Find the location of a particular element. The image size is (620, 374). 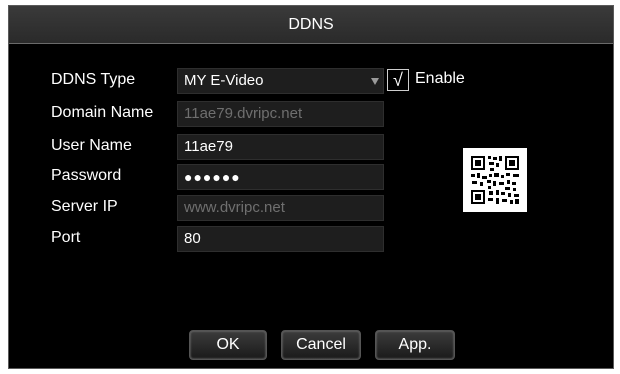

apply-button: App. is located at coordinates (415, 345).